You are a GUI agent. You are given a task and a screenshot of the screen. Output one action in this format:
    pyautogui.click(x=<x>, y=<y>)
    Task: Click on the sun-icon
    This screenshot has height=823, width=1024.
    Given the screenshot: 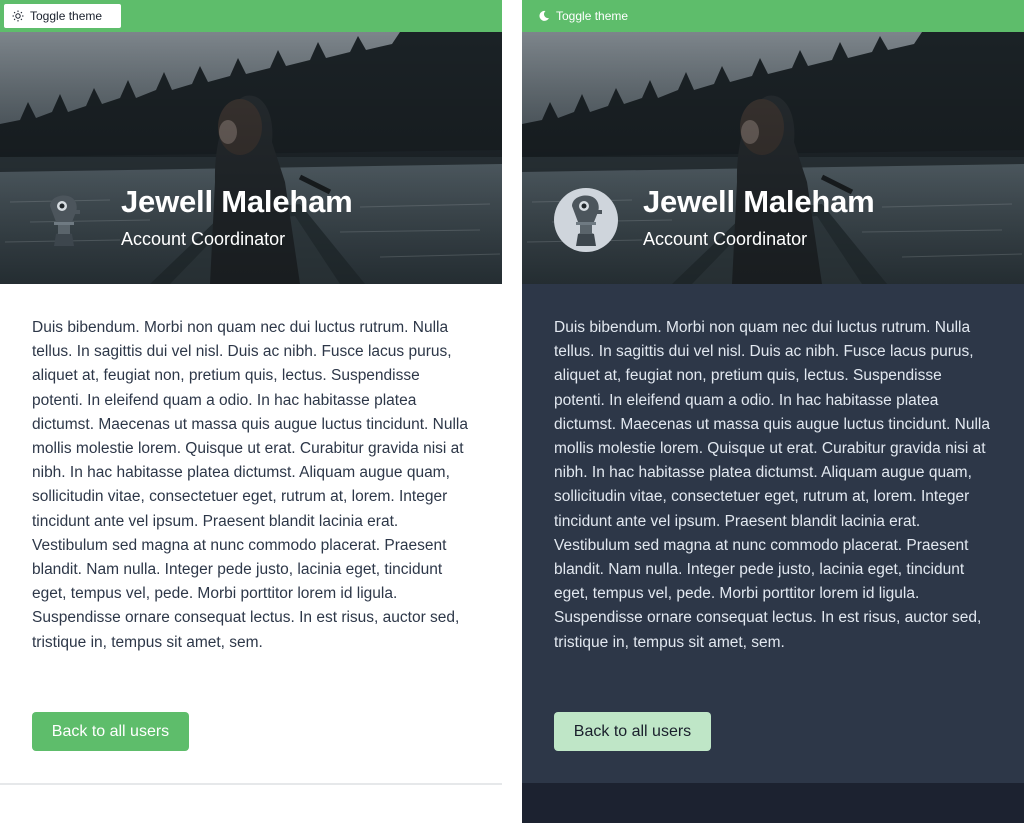 What is the action you would take?
    pyautogui.click(x=18, y=16)
    